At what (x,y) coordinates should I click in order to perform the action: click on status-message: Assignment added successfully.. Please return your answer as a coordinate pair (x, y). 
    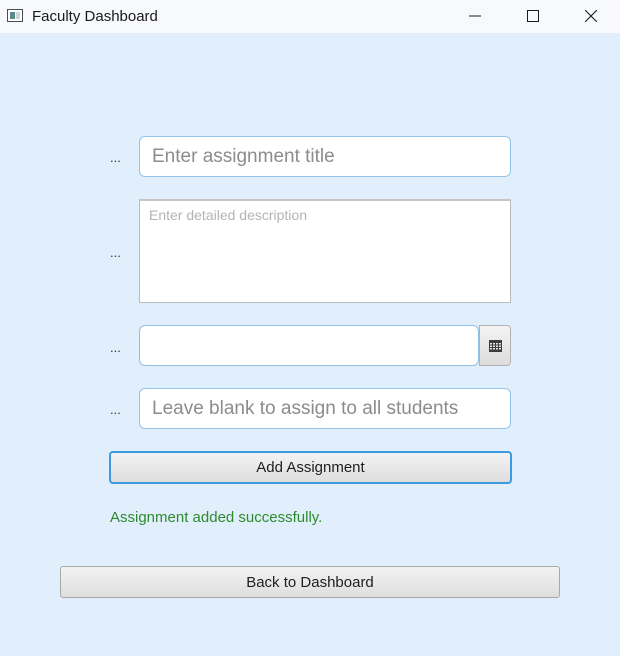
    Looking at the image, I should click on (216, 517).